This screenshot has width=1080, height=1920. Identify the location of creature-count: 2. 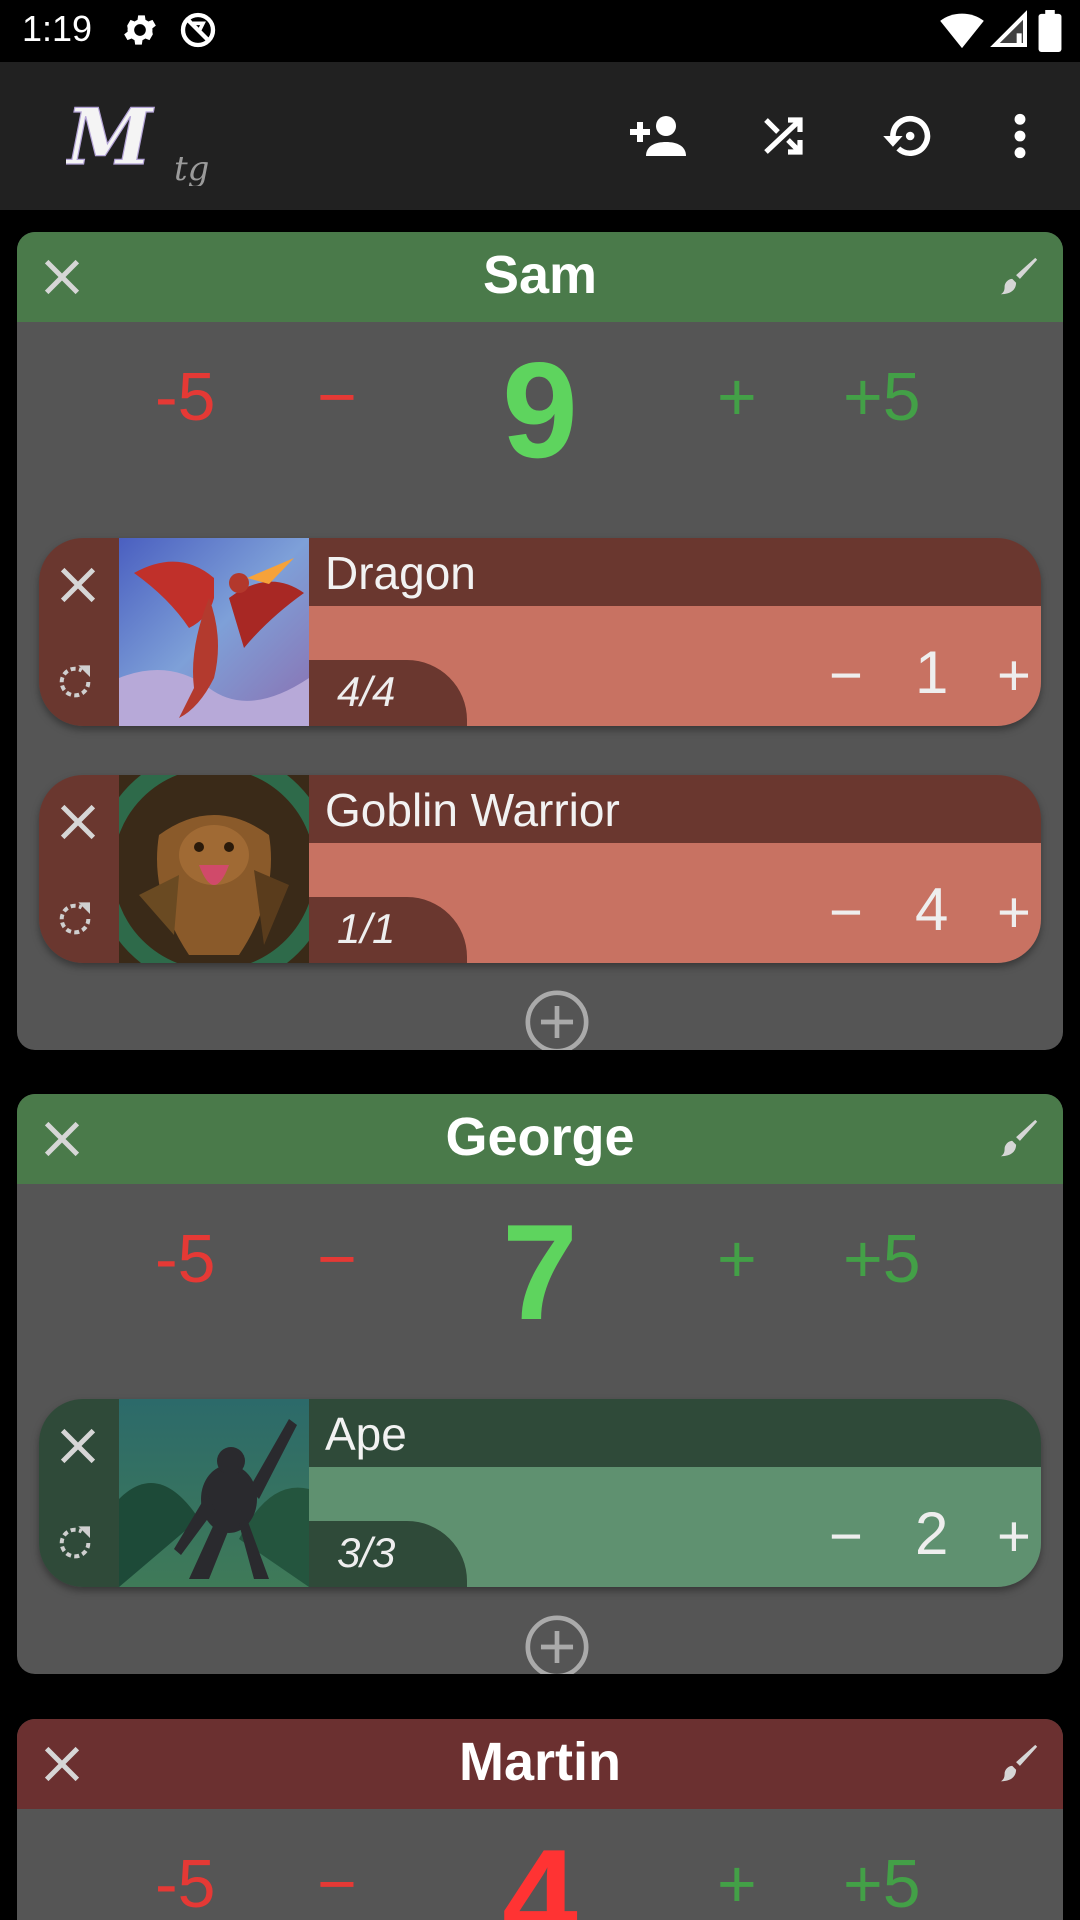
(932, 1533).